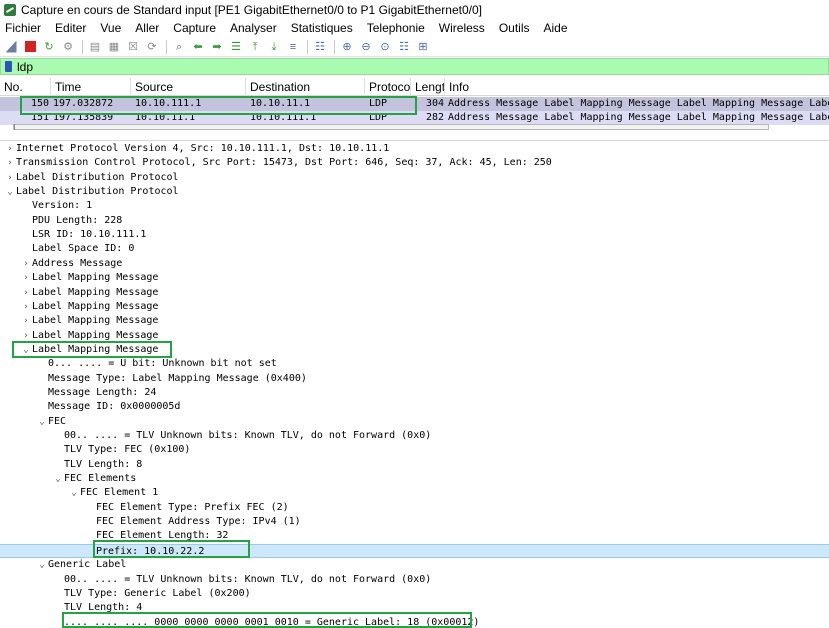 This screenshot has width=829, height=628. I want to click on packet-protocol: LDP, so click(378, 117).